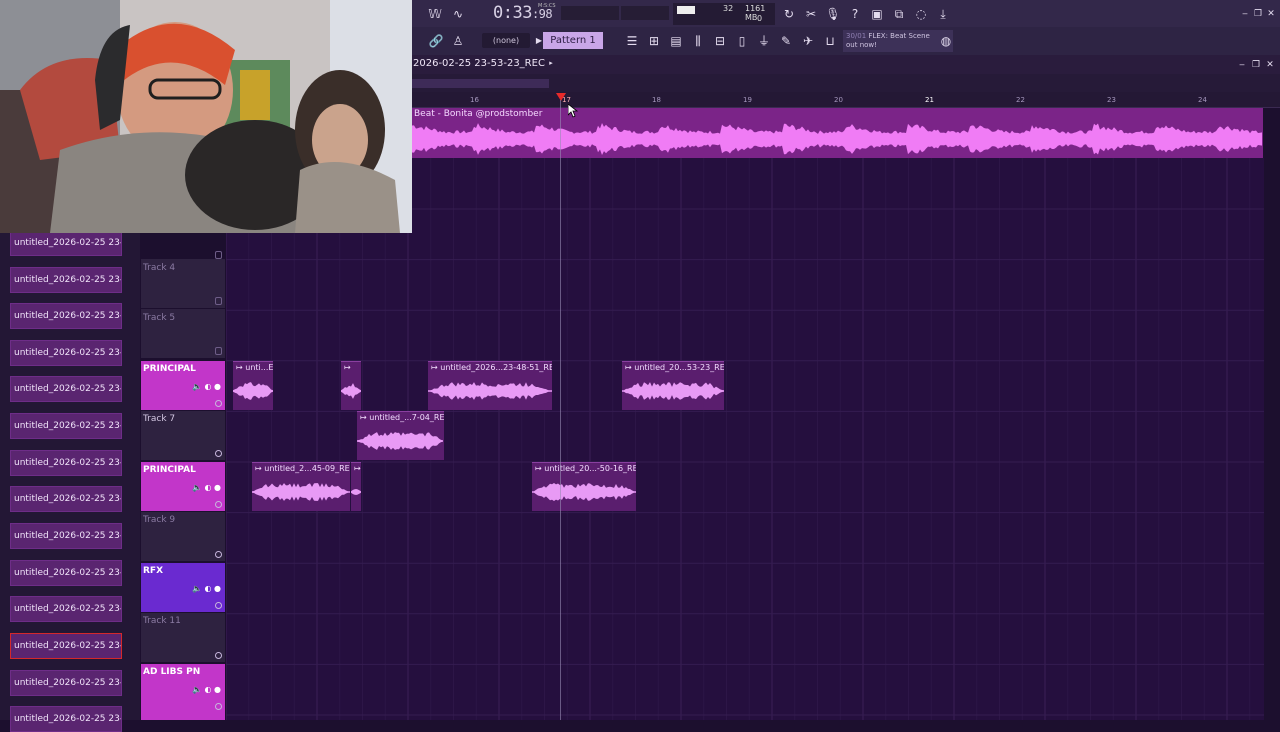 The image size is (1280, 732). Describe the element at coordinates (833, 14) in the screenshot. I see `microphone-icon: 🎙` at that location.